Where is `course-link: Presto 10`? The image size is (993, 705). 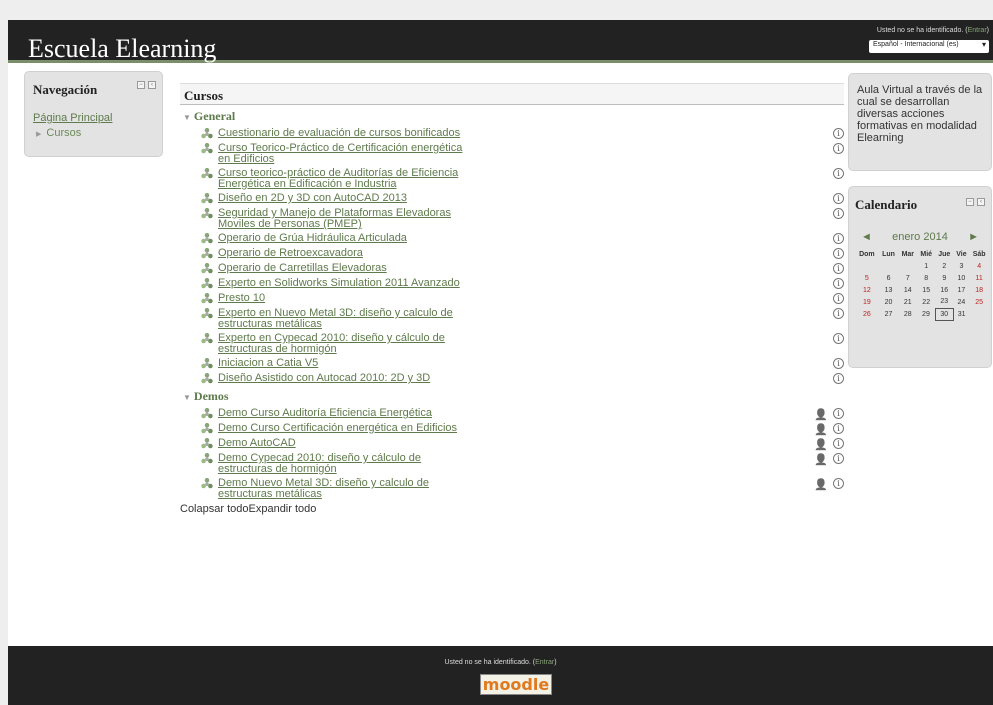
course-link: Presto 10 is located at coordinates (343, 299).